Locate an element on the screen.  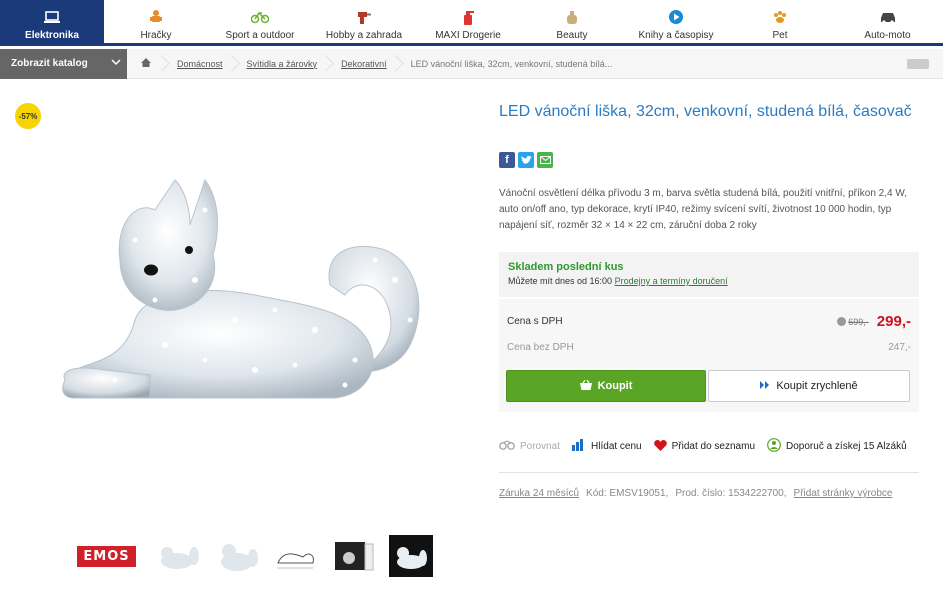
price-without-vat-label: Cena bez DPH is located at coordinates (540, 347).